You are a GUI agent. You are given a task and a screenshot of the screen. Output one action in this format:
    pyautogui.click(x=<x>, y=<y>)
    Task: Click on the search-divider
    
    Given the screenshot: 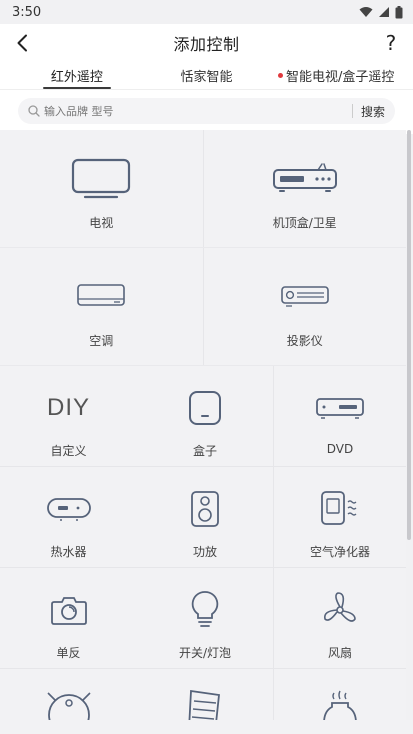 What is the action you would take?
    pyautogui.click(x=352, y=111)
    